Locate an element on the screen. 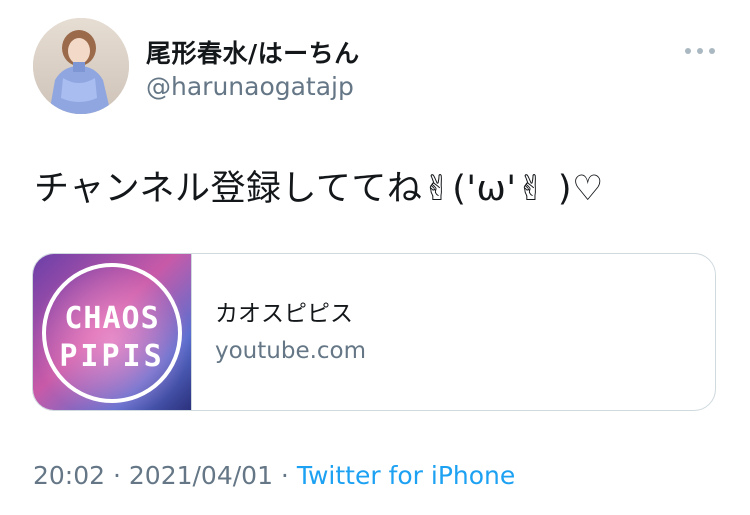  more-options-icon is located at coordinates (700, 51).